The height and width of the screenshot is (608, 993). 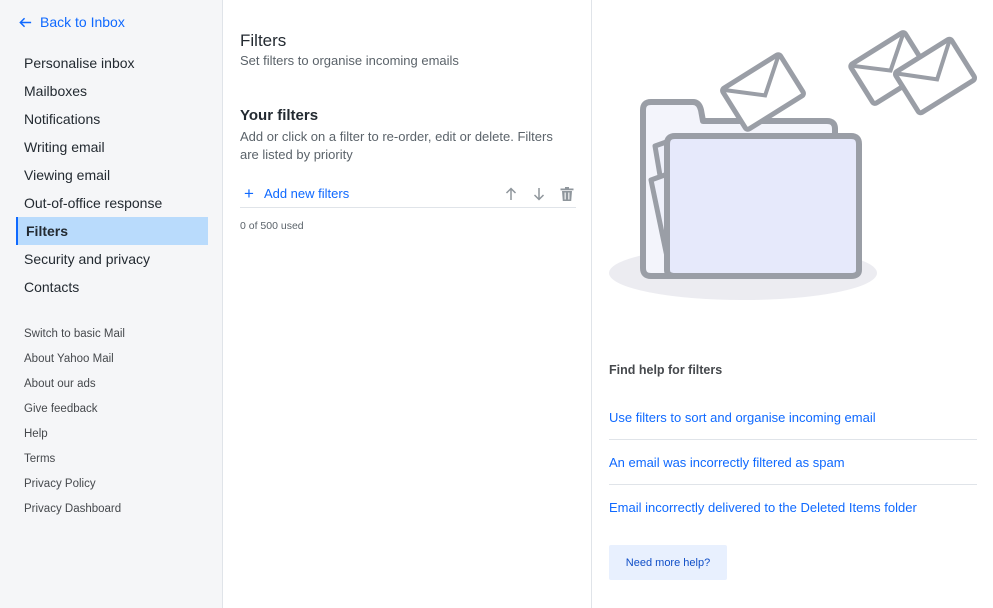 I want to click on sidebar-item-contacts: Contacts, so click(x=112, y=287).